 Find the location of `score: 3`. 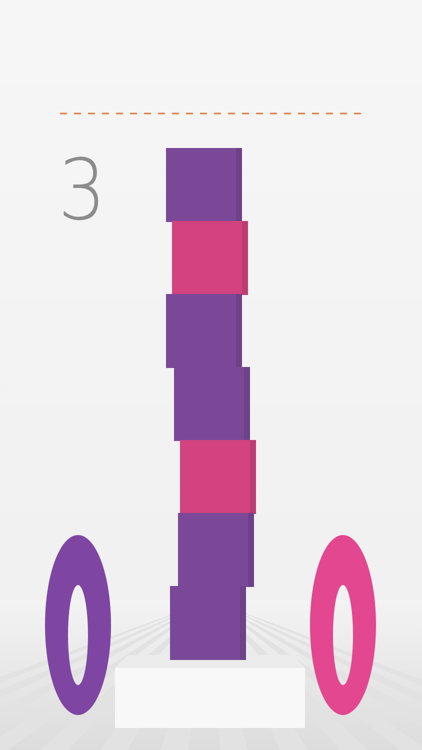

score: 3 is located at coordinates (82, 190).